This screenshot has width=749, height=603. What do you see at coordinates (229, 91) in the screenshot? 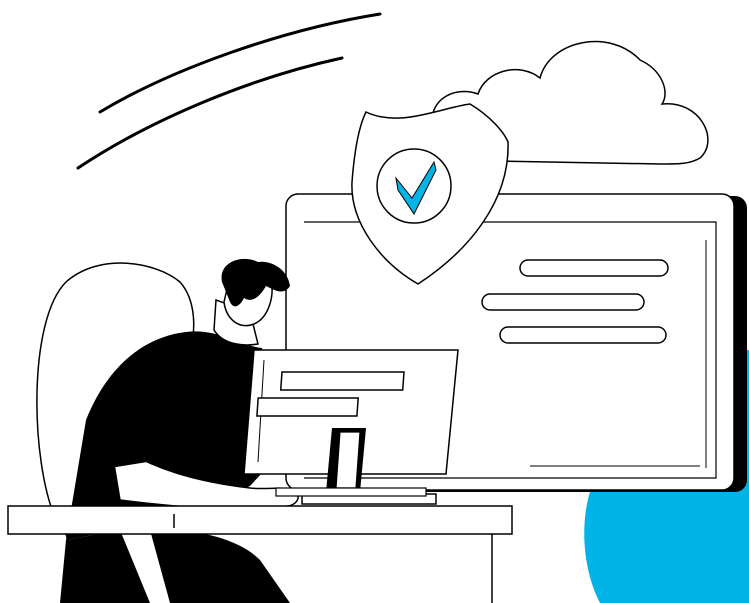
I see `motion-lines` at bounding box center [229, 91].